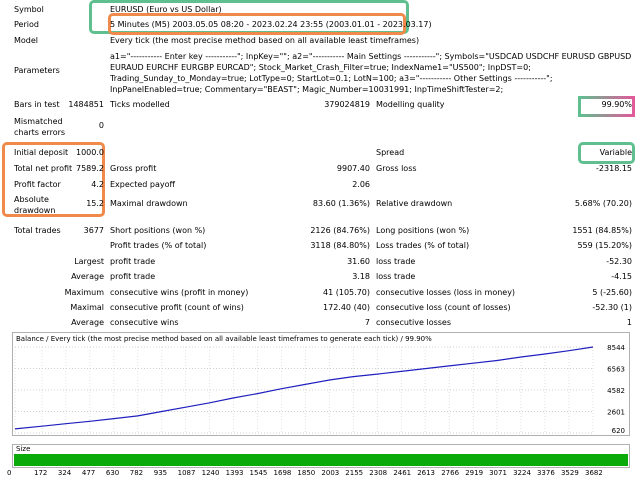 This screenshot has width=640, height=480. I want to click on x-tick-label: 630, so click(112, 473).